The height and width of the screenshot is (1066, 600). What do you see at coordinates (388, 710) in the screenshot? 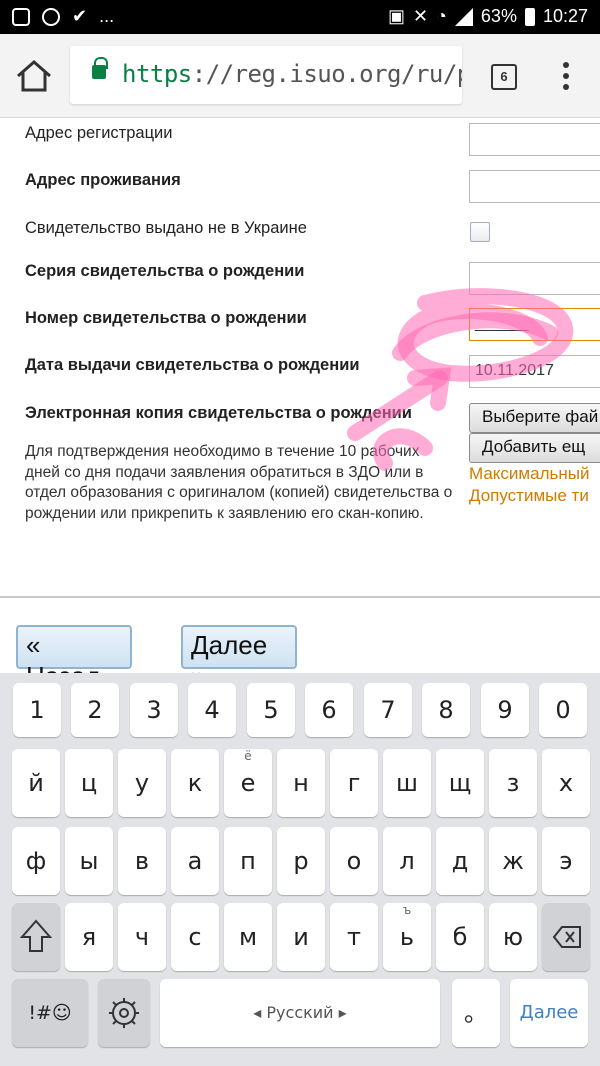
I see `key-7: 7` at bounding box center [388, 710].